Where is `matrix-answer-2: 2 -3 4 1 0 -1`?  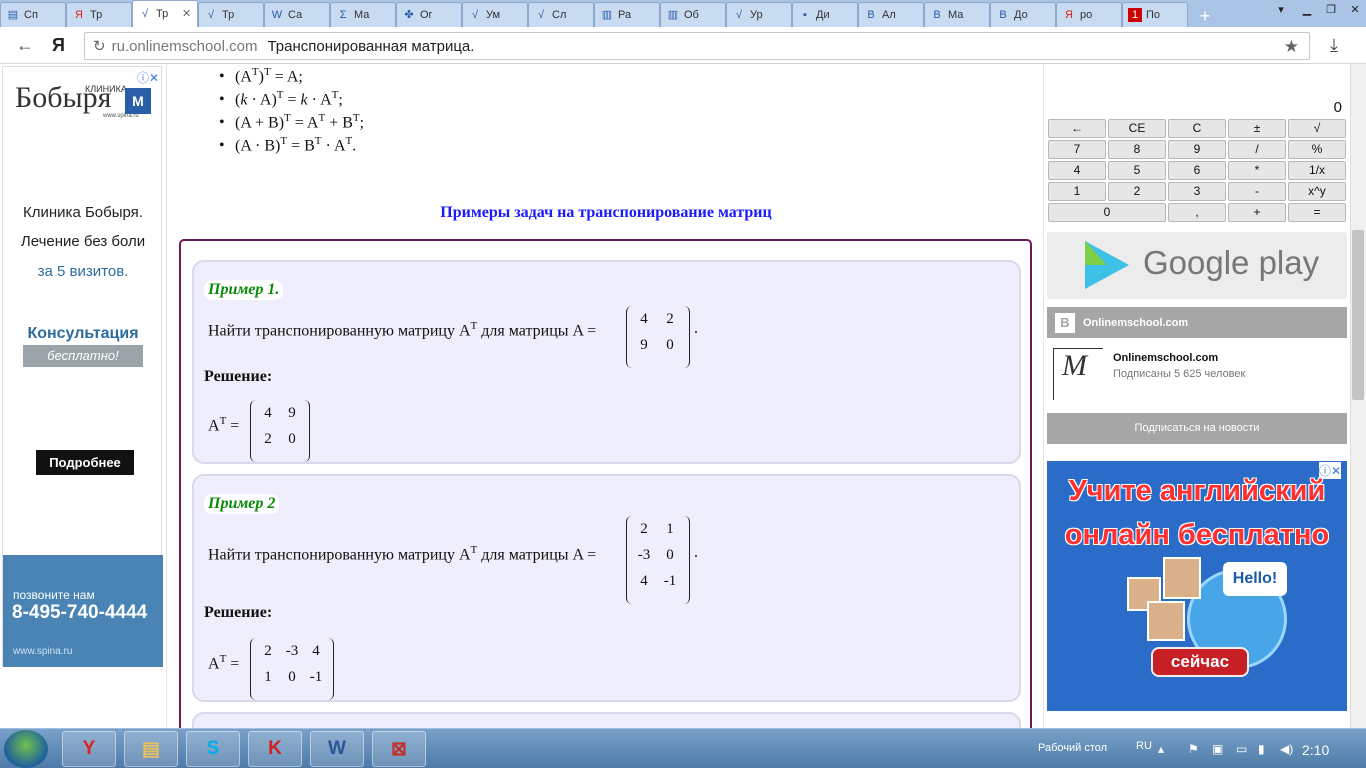
matrix-answer-2: 2 -3 4 1 0 -1 is located at coordinates (292, 669).